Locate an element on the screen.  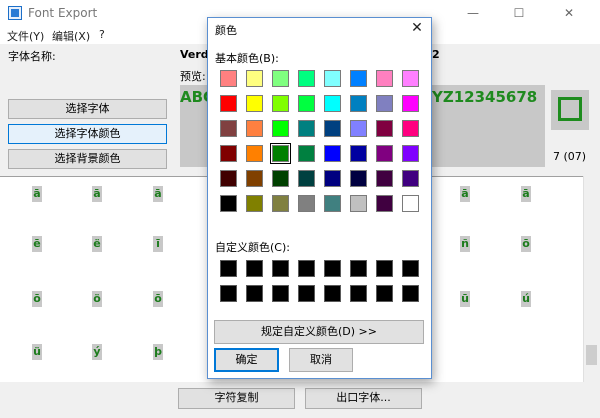
menu-file: 文件(Y) is located at coordinates (25, 36).